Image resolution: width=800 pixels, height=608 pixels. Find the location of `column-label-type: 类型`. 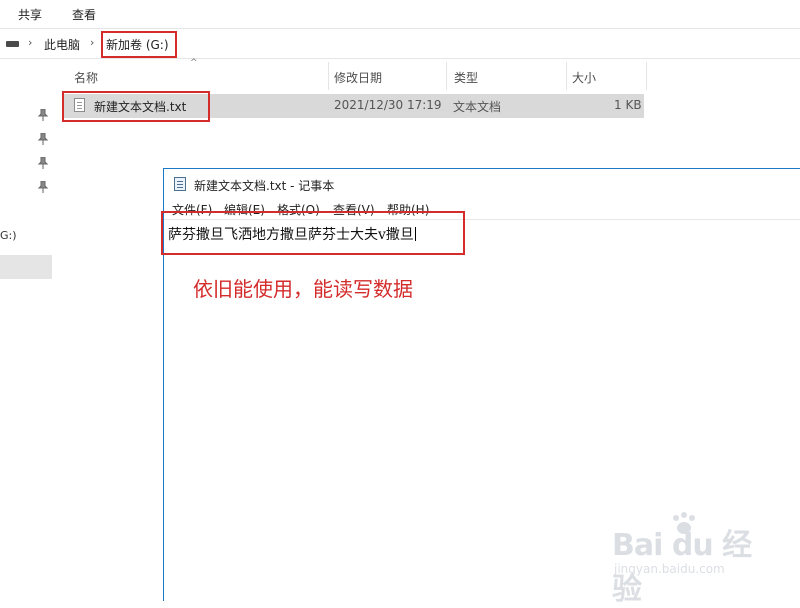

column-label-type: 类型 is located at coordinates (466, 78).